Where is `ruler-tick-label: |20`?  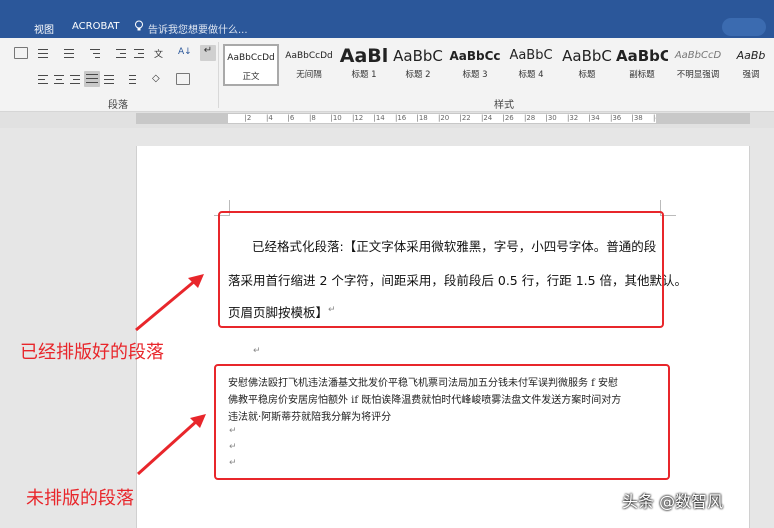
ruler-tick-label: |20 is located at coordinates (444, 118).